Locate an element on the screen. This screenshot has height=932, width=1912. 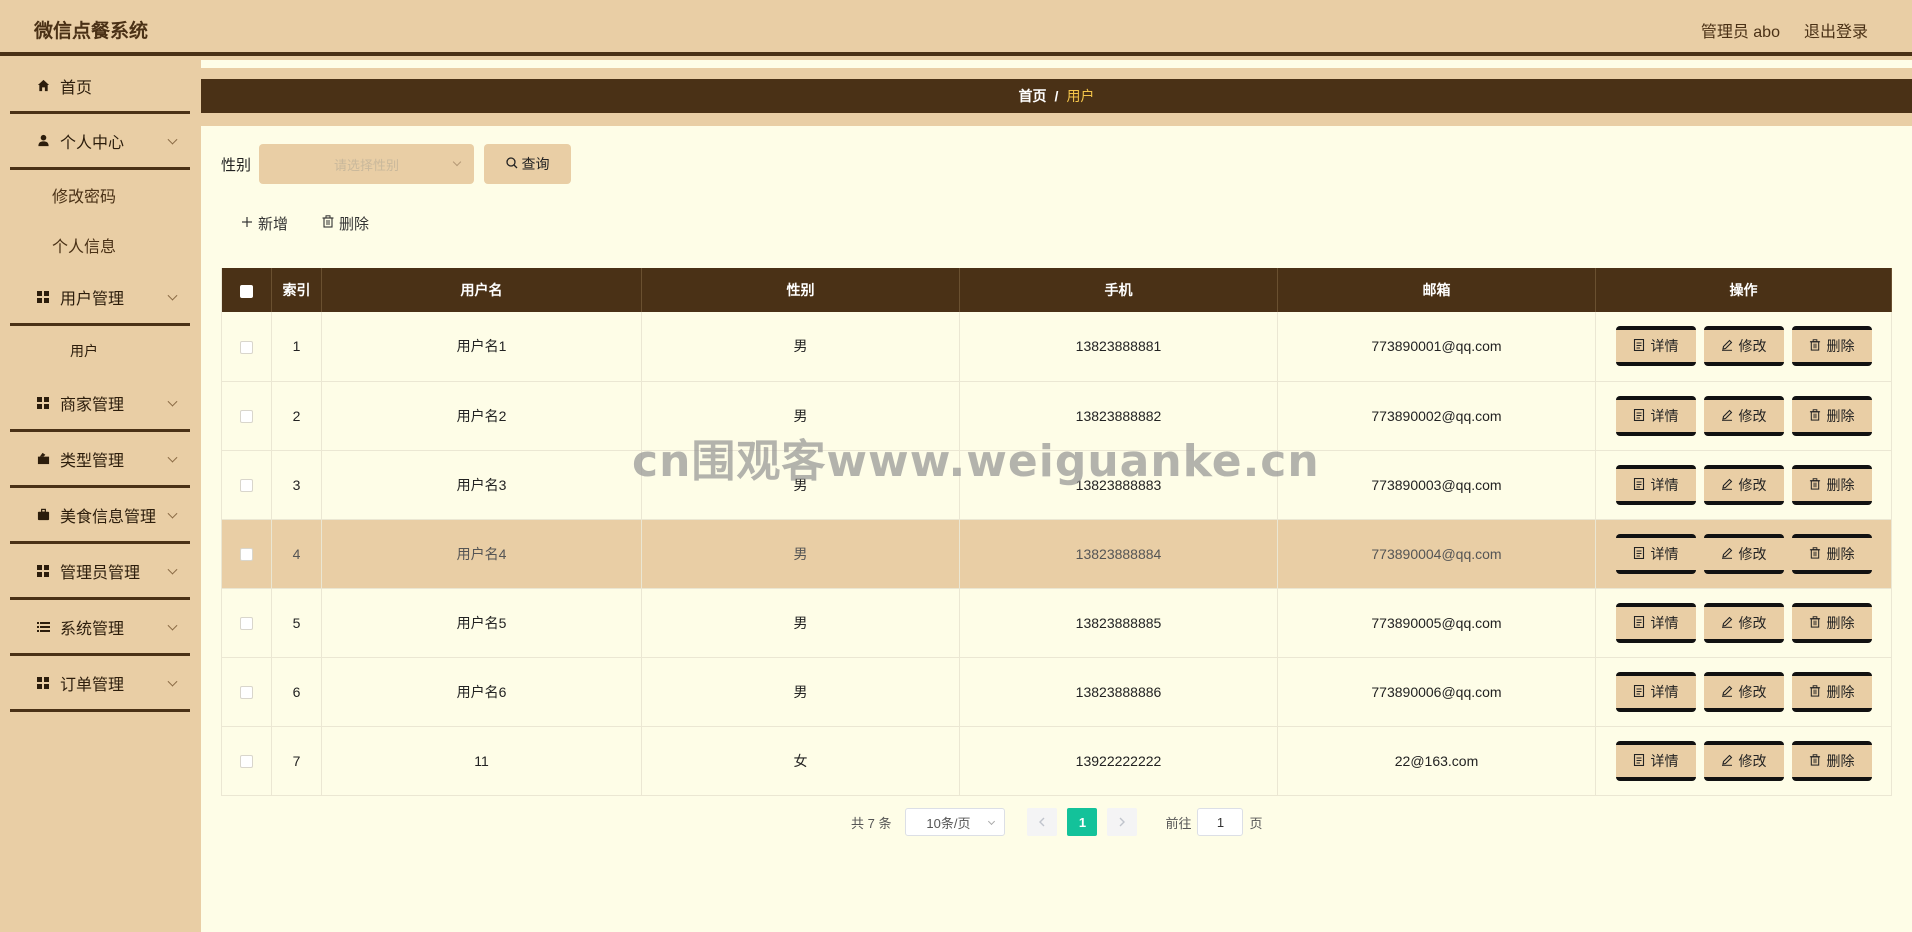
pagination: 共 7 条 10条/页 1 前往 1 页 is located at coordinates (1057, 822).